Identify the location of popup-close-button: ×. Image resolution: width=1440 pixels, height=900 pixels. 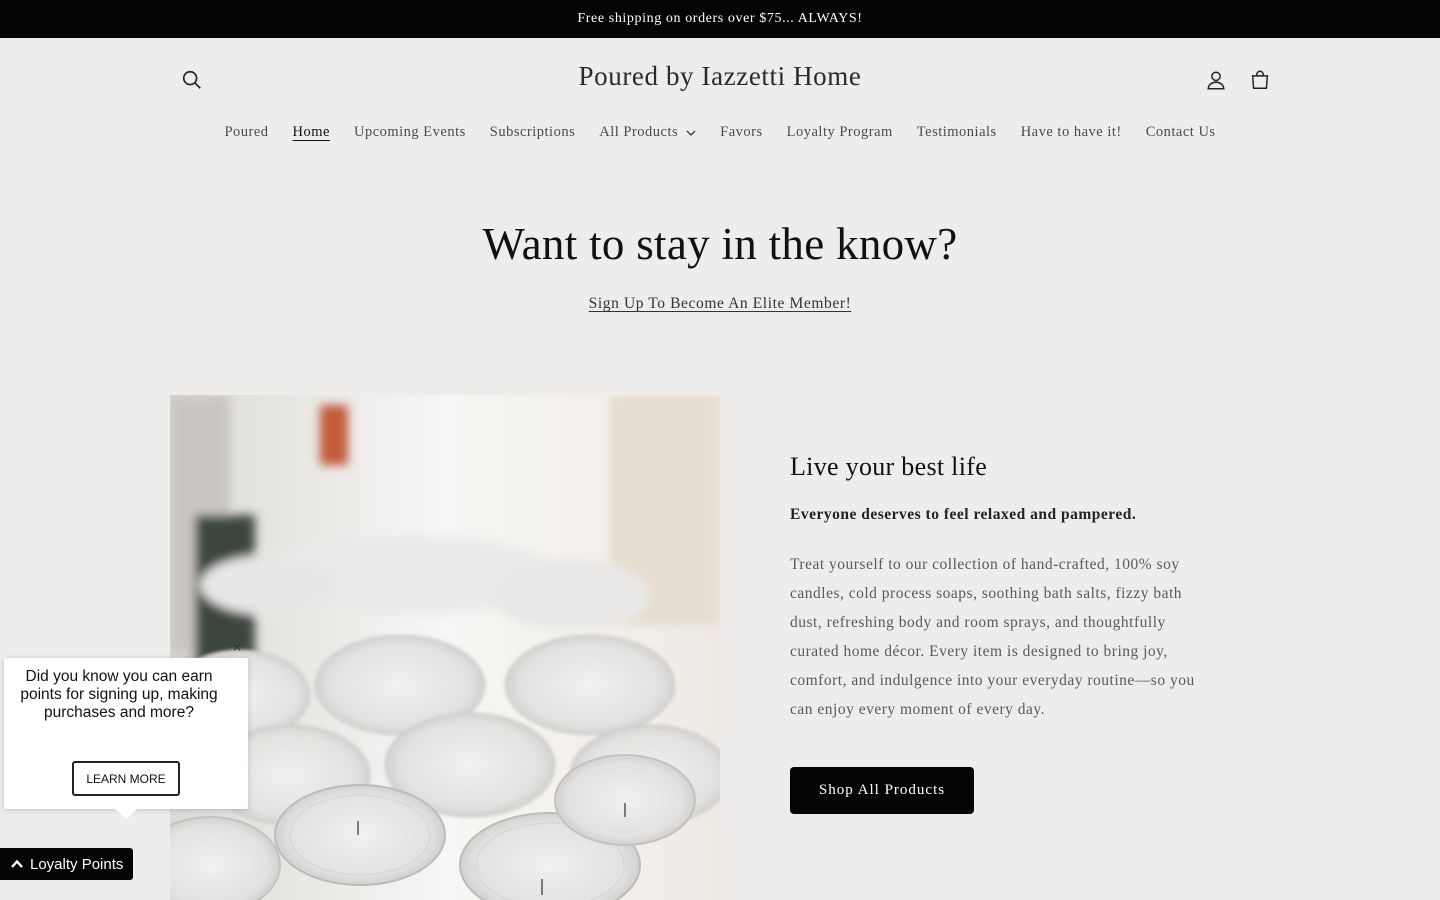
(237, 647).